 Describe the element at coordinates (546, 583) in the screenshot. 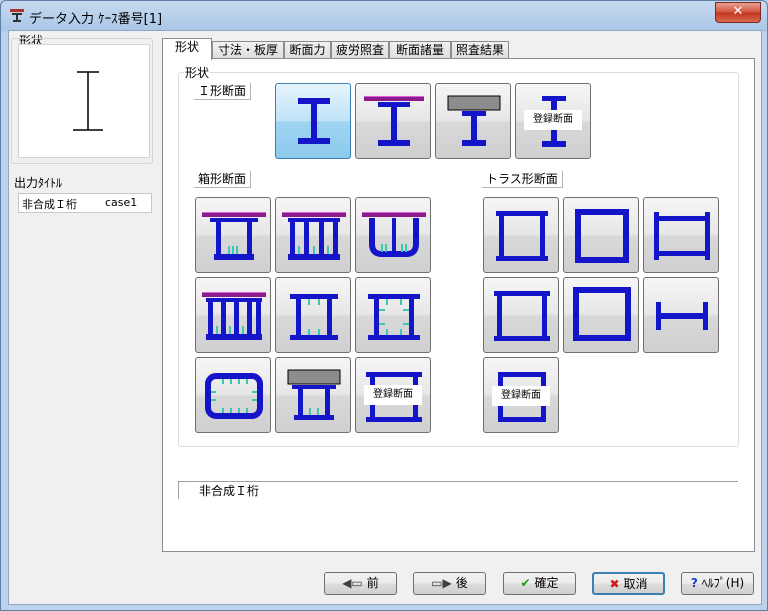

I see `ok-button-label: 確定` at that location.